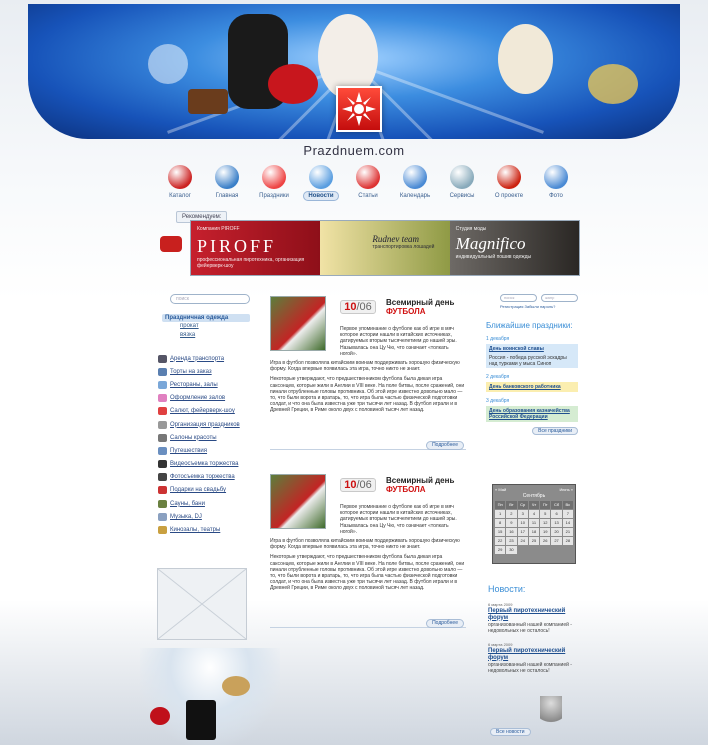  Describe the element at coordinates (545, 541) in the screenshot. I see `calendar-day: 26` at that location.